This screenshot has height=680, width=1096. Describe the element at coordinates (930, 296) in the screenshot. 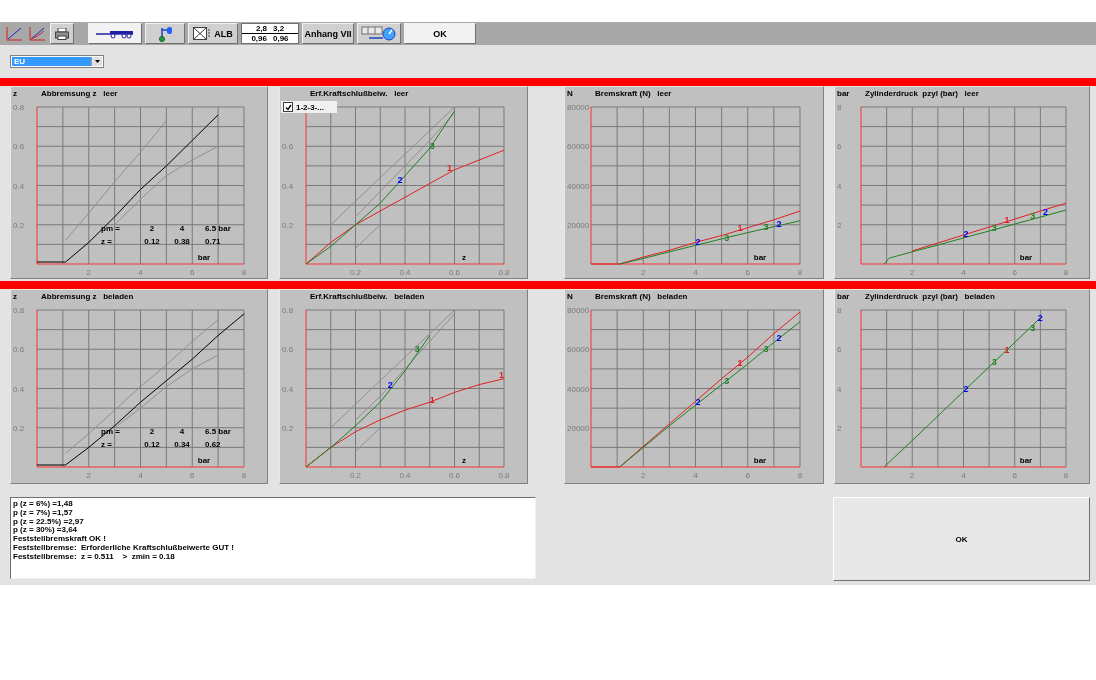

I see `chart-title: Zylinderdruck pzyl (bar) beladen` at that location.